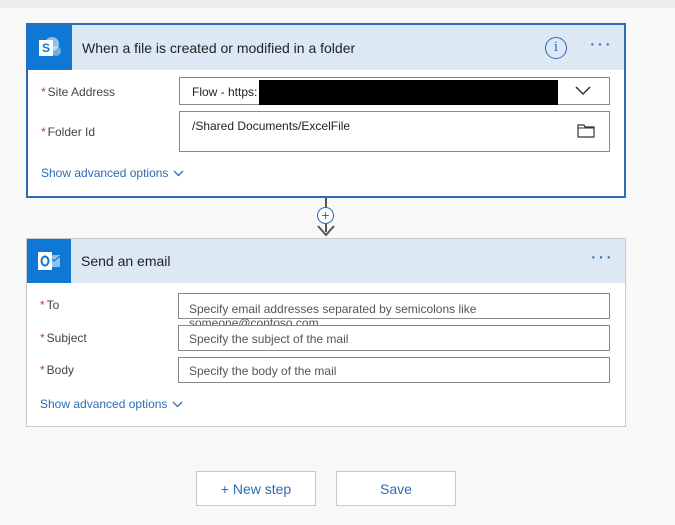  What do you see at coordinates (600, 45) in the screenshot?
I see `trigger-more-icon: ···` at bounding box center [600, 45].